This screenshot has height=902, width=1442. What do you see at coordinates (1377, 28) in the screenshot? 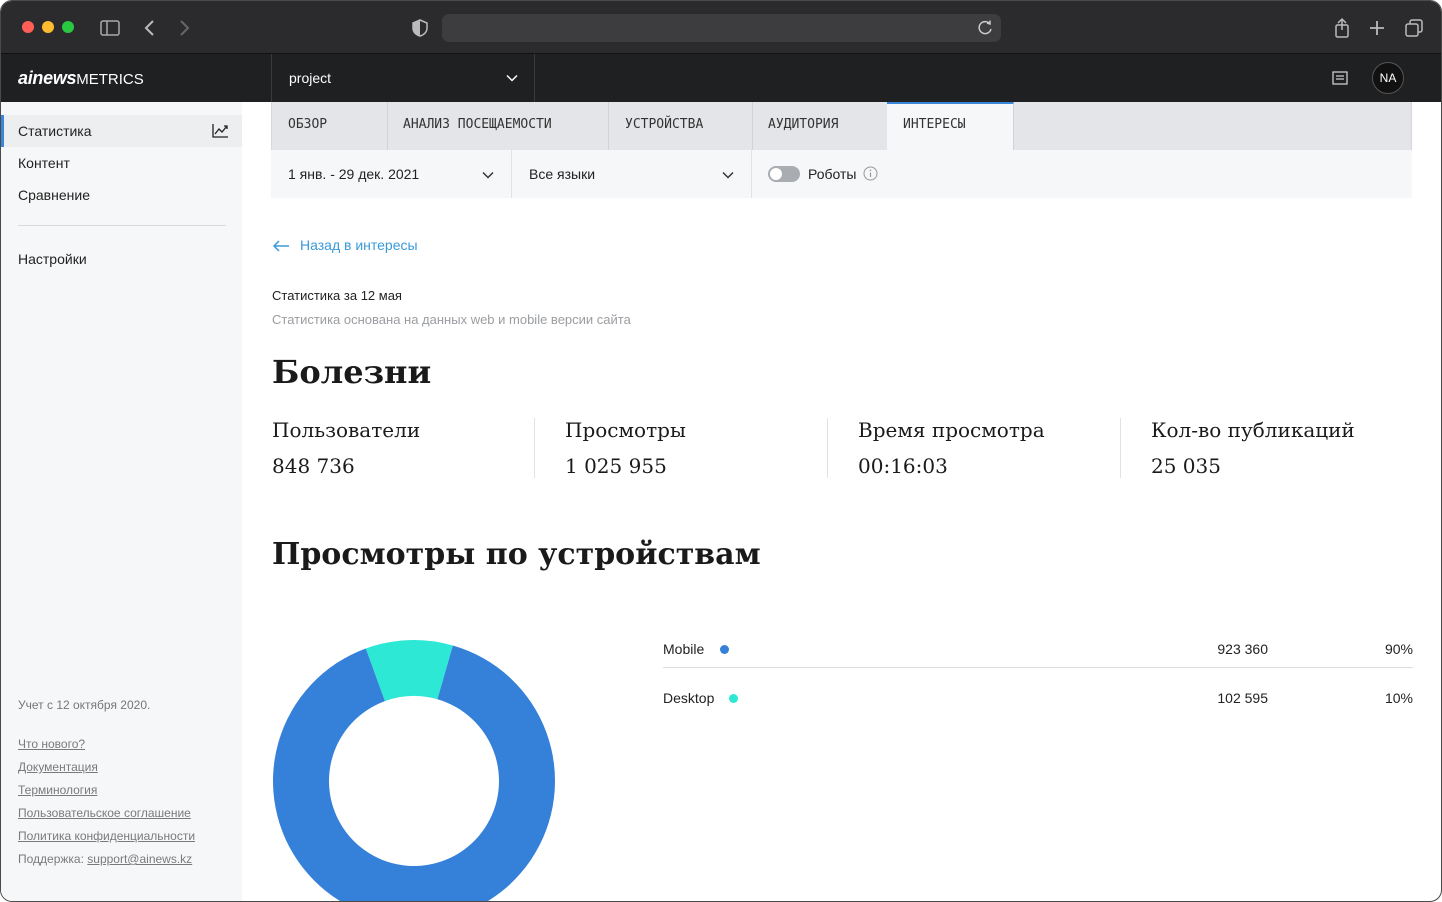
I see `new-tab-icon` at bounding box center [1377, 28].